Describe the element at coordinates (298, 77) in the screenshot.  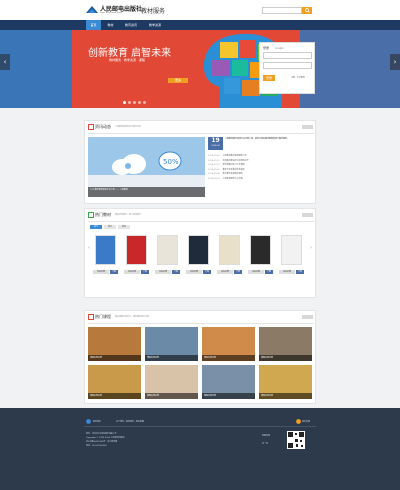
I see `register-link: 注册 · 忘记密码` at that location.